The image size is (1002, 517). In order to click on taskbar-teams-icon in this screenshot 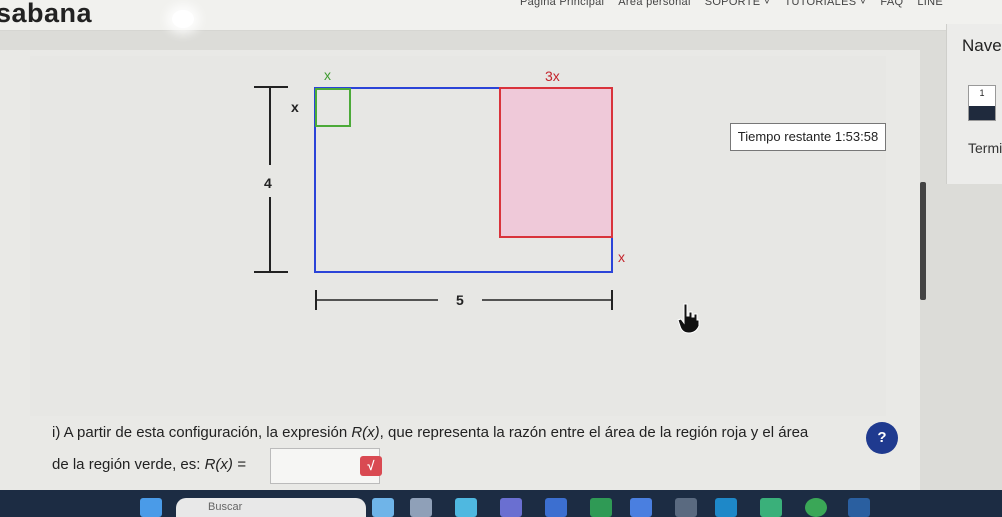, I will do `click(511, 507)`.